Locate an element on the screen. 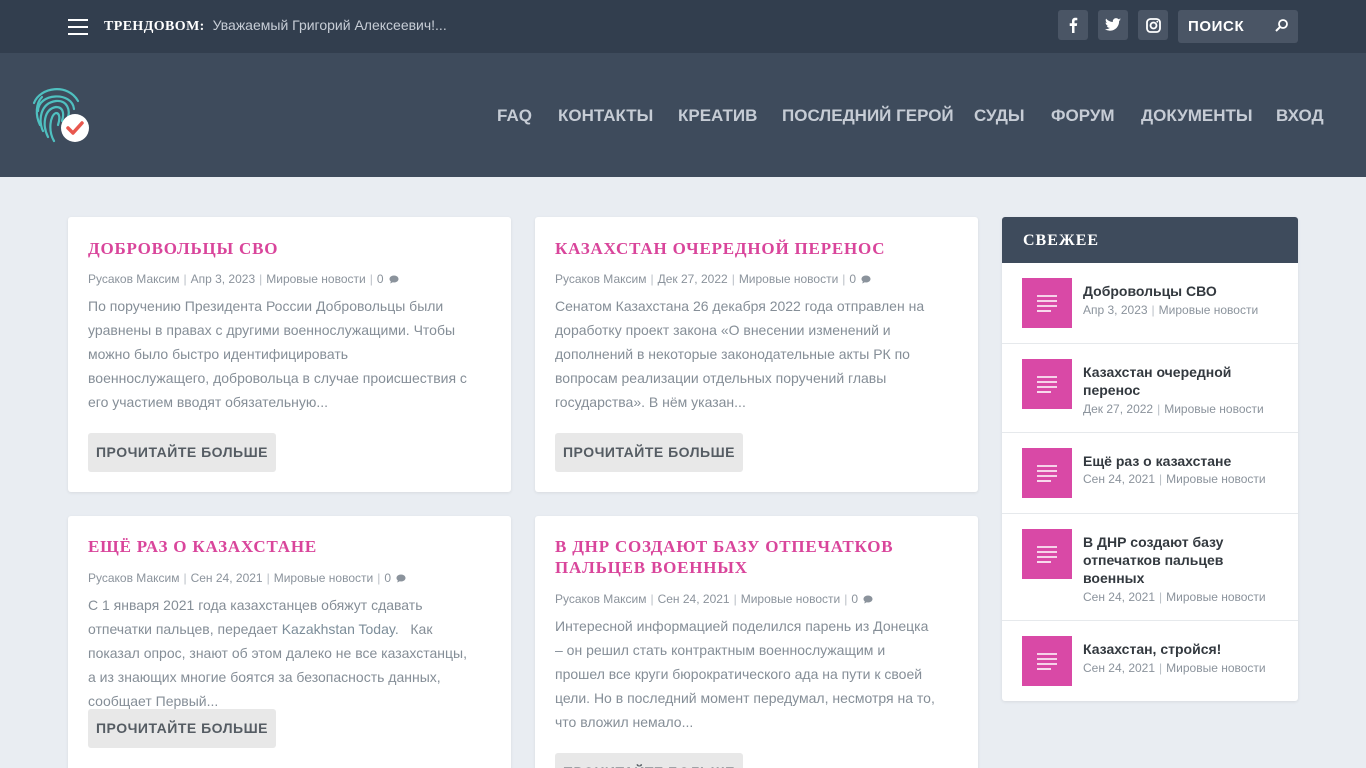 Image resolution: width=1366 pixels, height=768 pixels. post-date: Апр 3, 2023 is located at coordinates (223, 279).